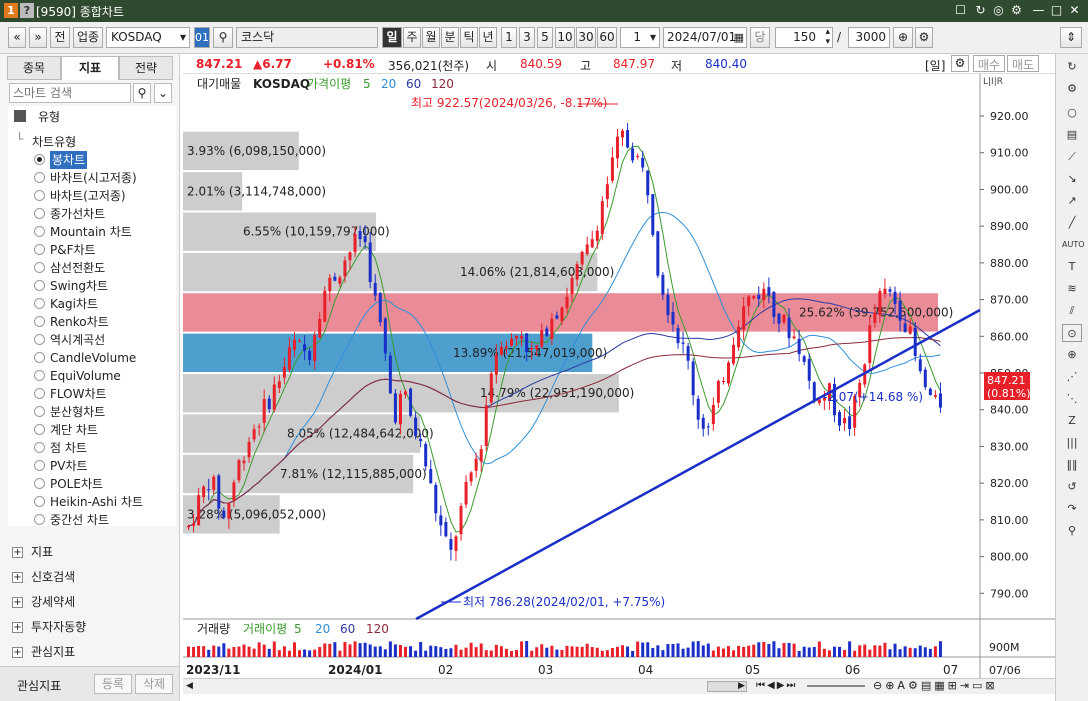 This screenshot has width=1088, height=701. I want to click on axis-log-icon: L|I|R, so click(993, 82).